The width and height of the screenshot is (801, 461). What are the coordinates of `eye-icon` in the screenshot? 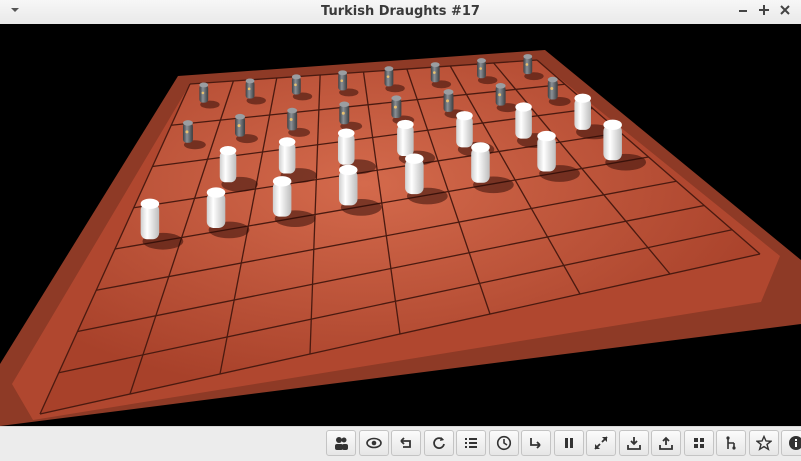 It's located at (373, 443).